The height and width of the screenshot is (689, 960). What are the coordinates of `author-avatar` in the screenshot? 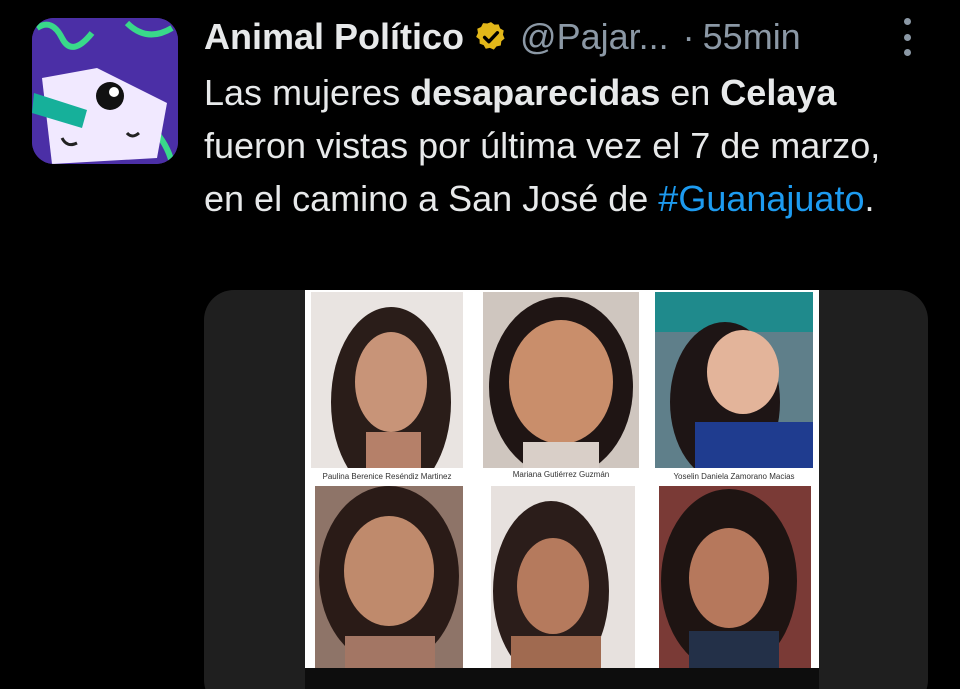 It's located at (105, 91).